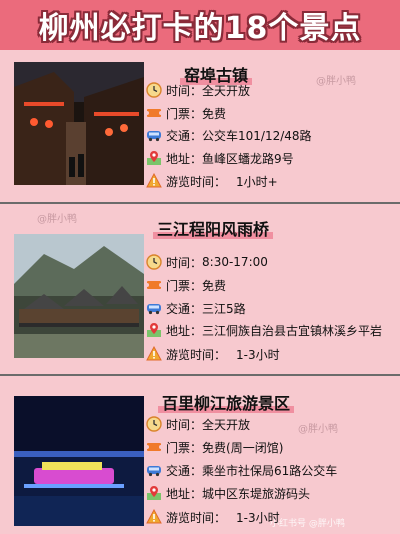 The width and height of the screenshot is (400, 534). Describe the element at coordinates (336, 81) in the screenshot. I see `watermark-1: @胖小鸭` at that location.